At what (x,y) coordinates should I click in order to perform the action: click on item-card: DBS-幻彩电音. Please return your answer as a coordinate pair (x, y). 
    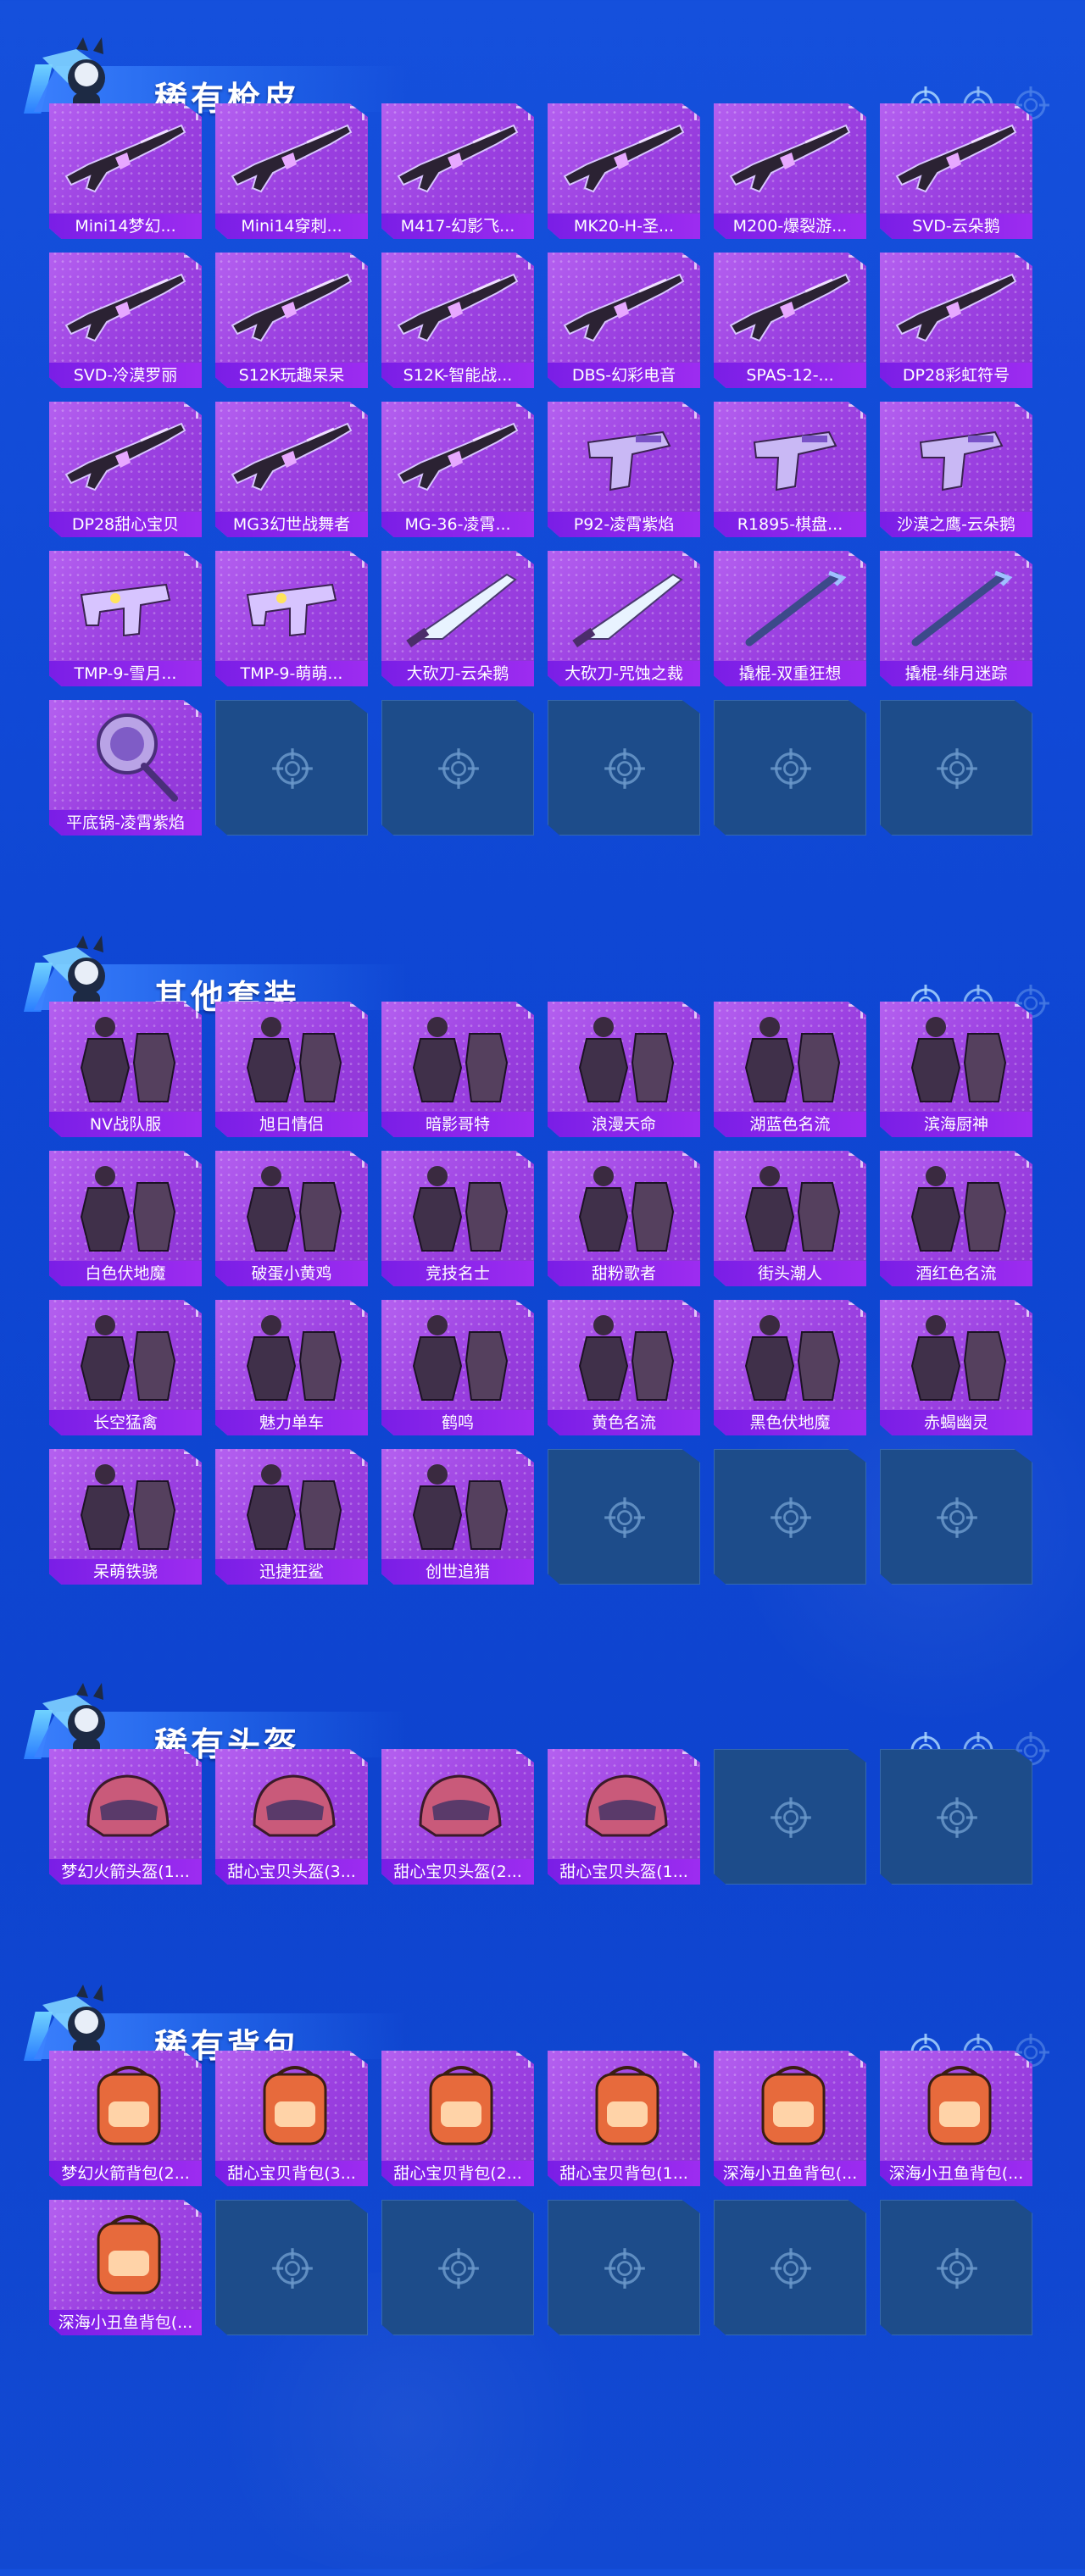
    Looking at the image, I should click on (624, 320).